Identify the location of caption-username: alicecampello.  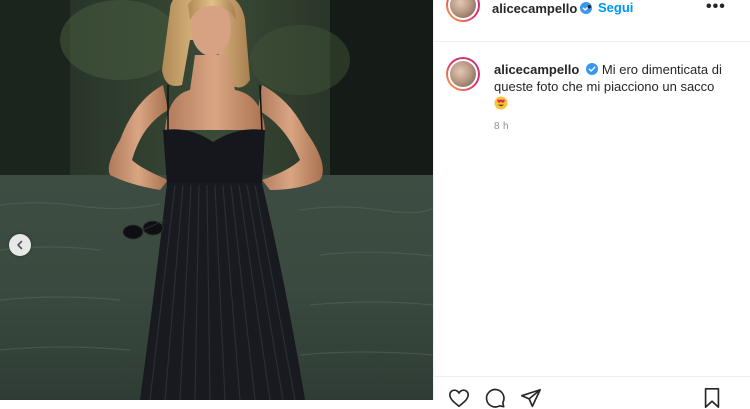
(536, 69).